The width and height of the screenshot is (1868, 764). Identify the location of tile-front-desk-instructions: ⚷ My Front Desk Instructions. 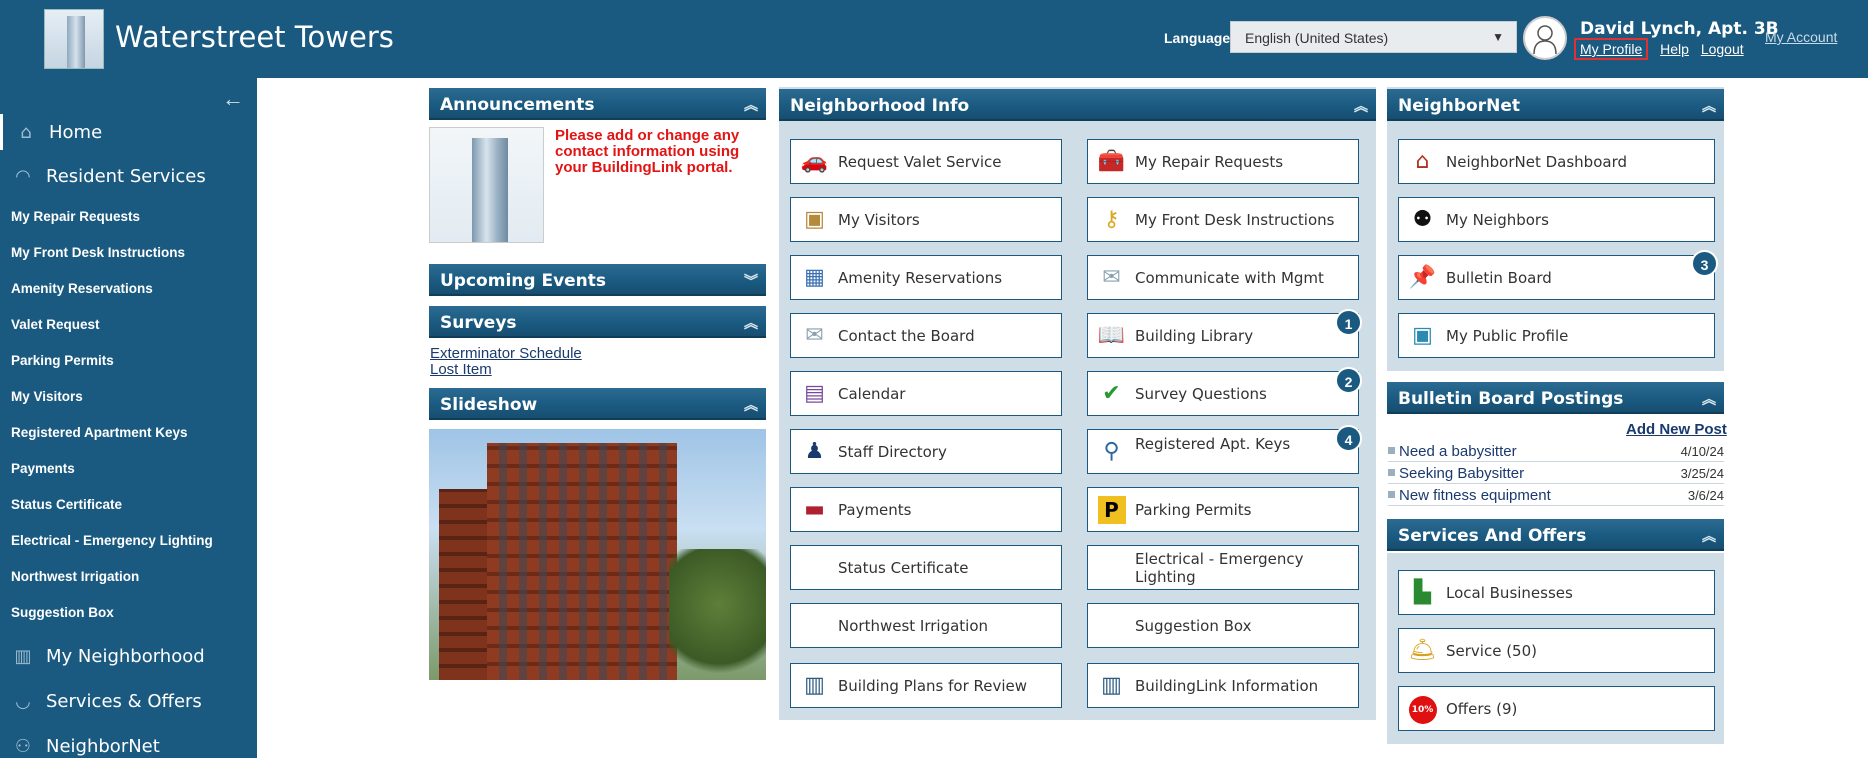
(1223, 219).